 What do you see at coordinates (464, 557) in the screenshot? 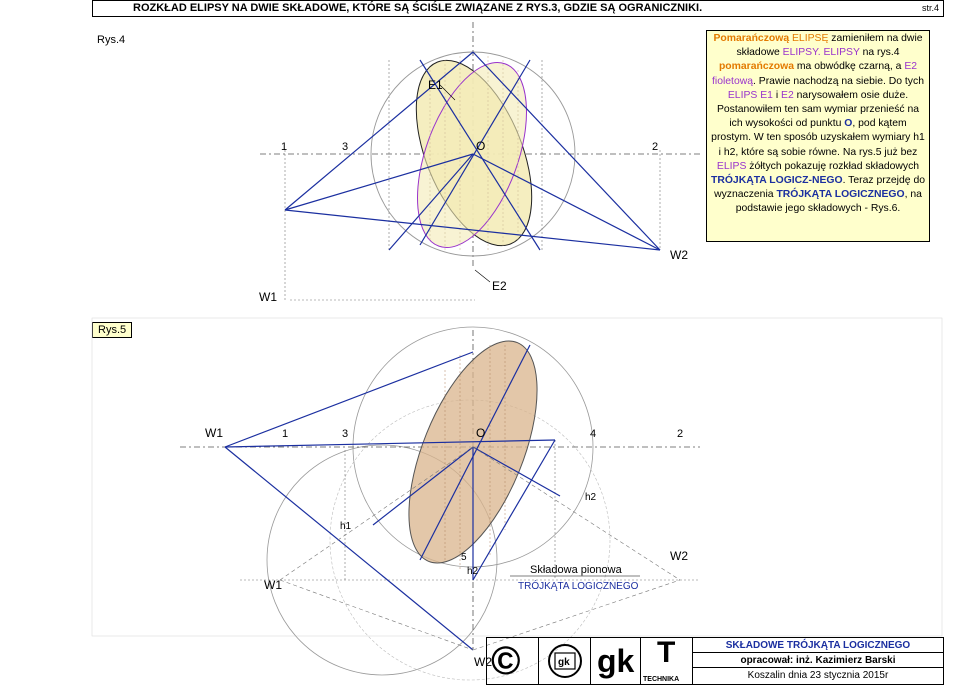
I see `rys5-label-5: 5` at bounding box center [464, 557].